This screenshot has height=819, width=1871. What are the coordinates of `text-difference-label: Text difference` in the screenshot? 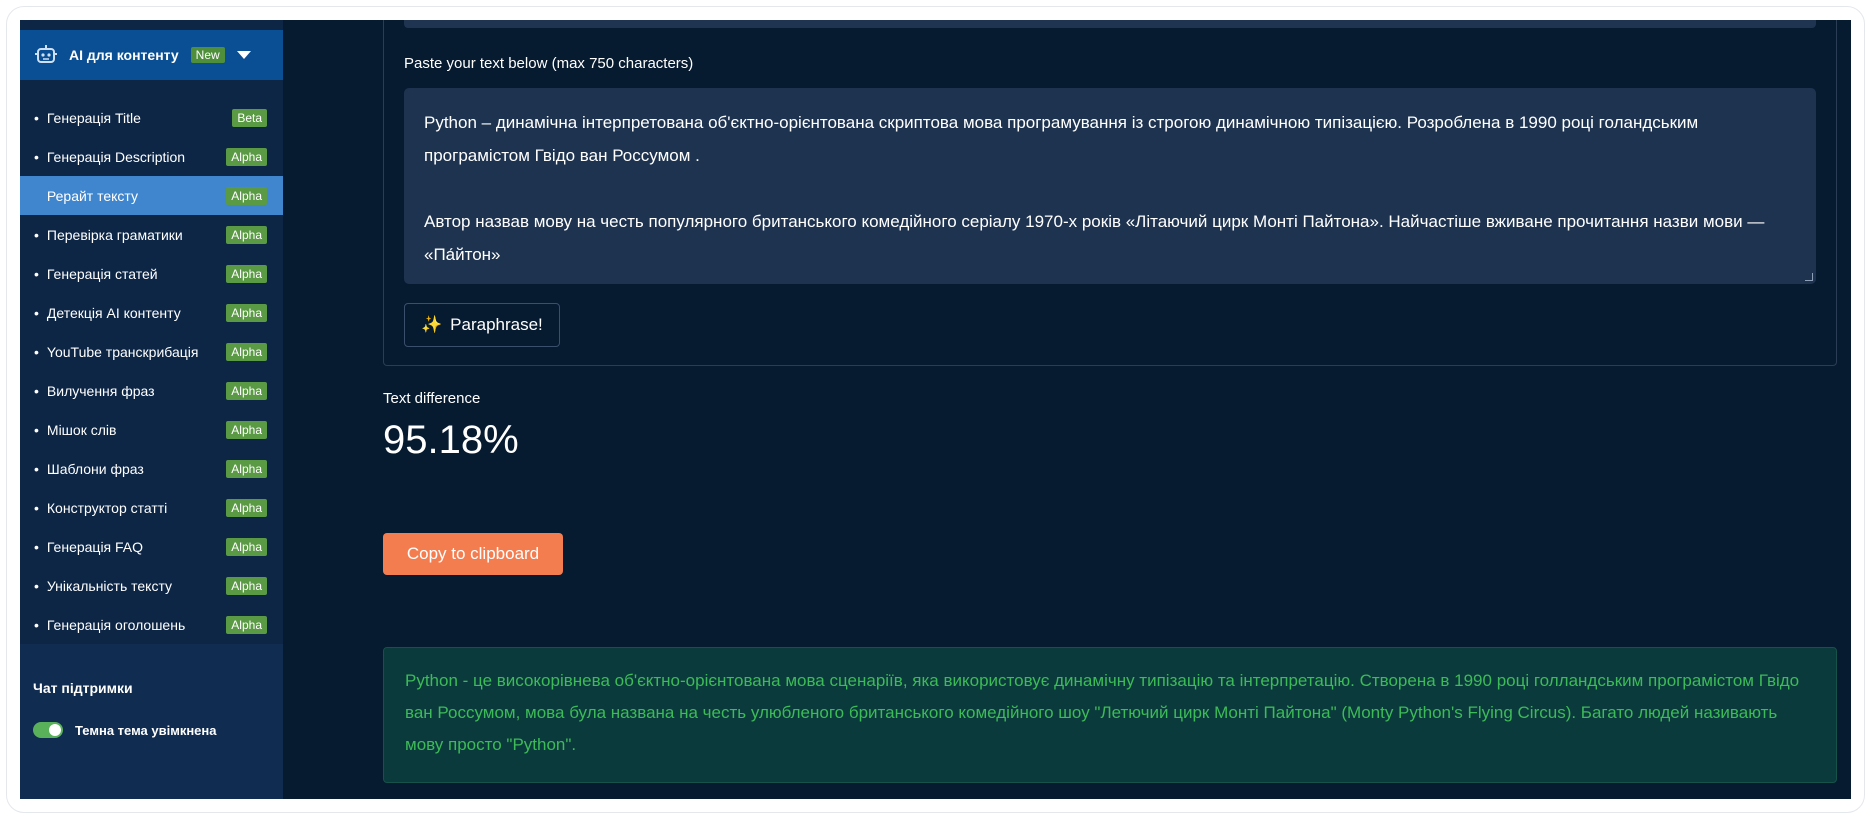 It's located at (432, 398).